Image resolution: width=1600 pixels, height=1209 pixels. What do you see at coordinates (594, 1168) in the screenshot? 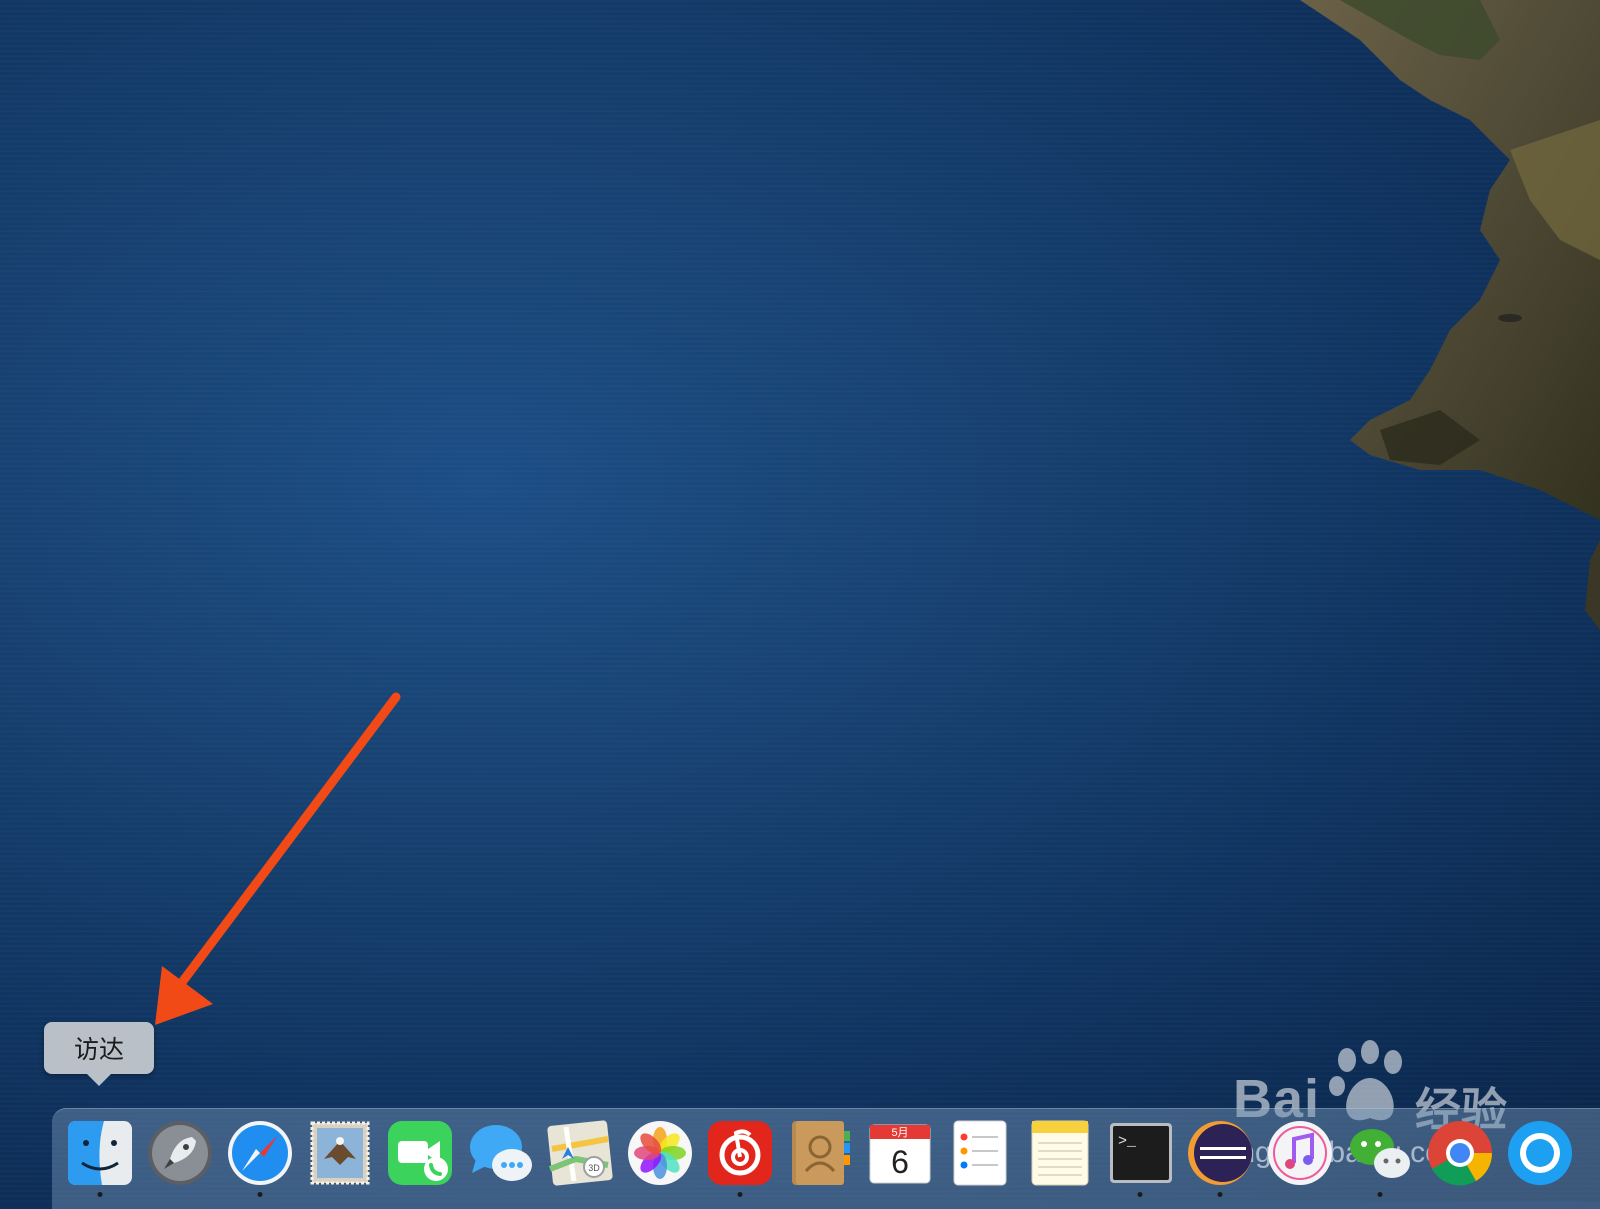
I see `svg-text: 3D` at bounding box center [594, 1168].